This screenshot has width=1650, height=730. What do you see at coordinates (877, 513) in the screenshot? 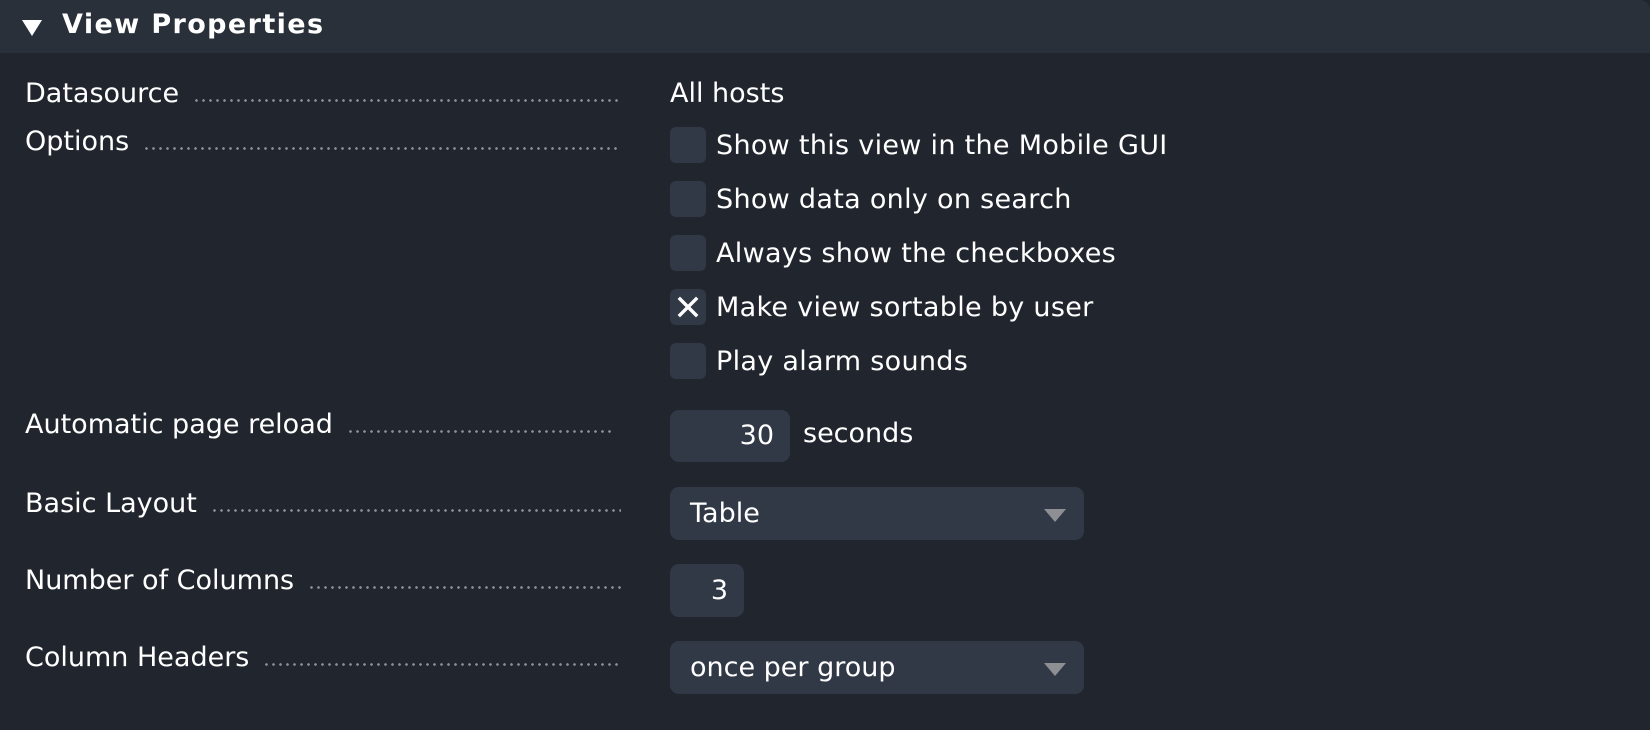
I see `basic-layout-select: Table` at bounding box center [877, 513].